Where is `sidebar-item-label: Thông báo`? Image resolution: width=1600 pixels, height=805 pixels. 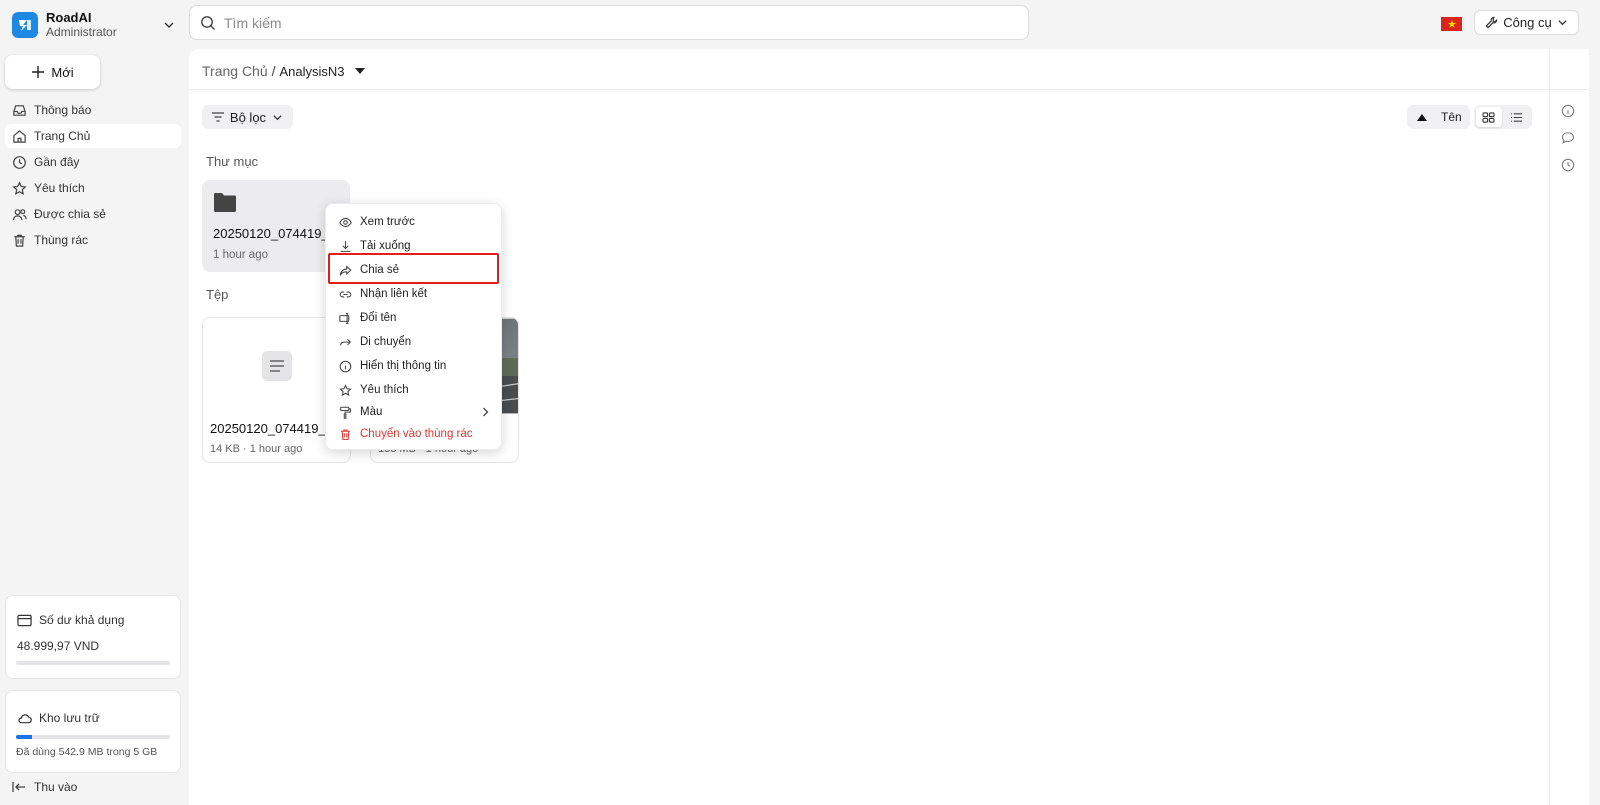
sidebar-item-label: Thông báo is located at coordinates (63, 110).